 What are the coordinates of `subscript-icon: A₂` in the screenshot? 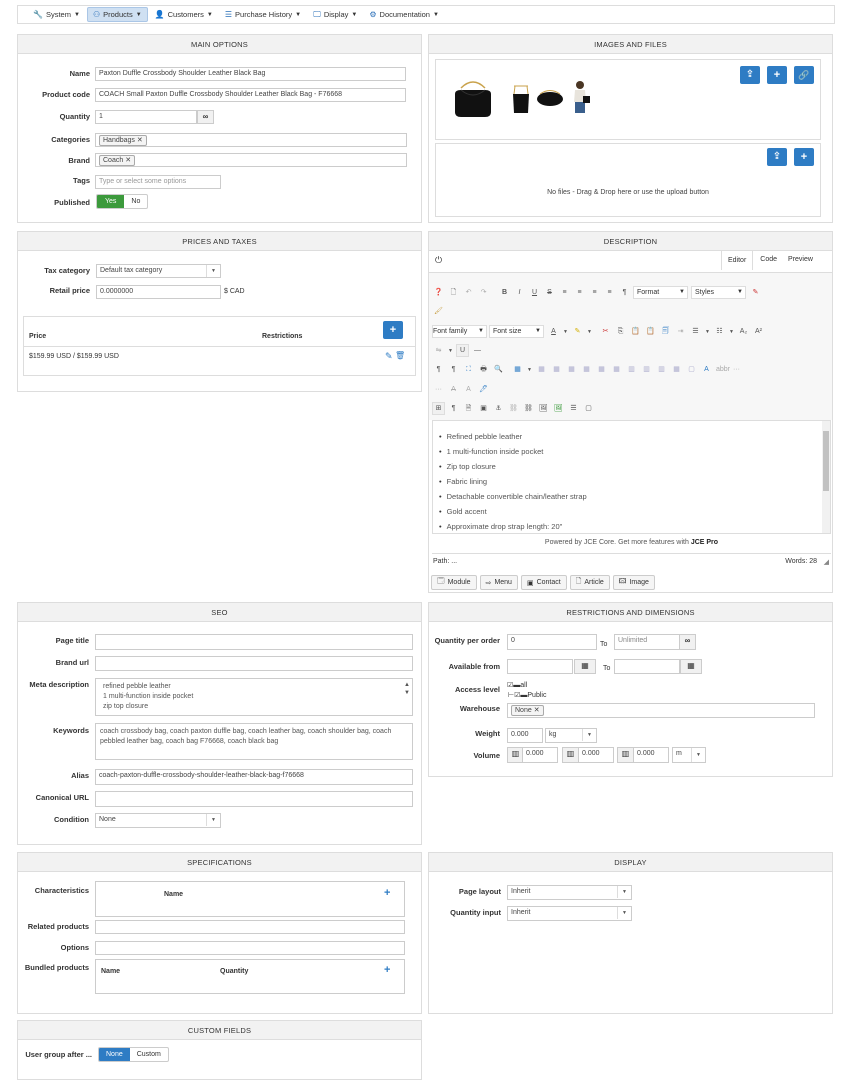 It's located at (743, 331).